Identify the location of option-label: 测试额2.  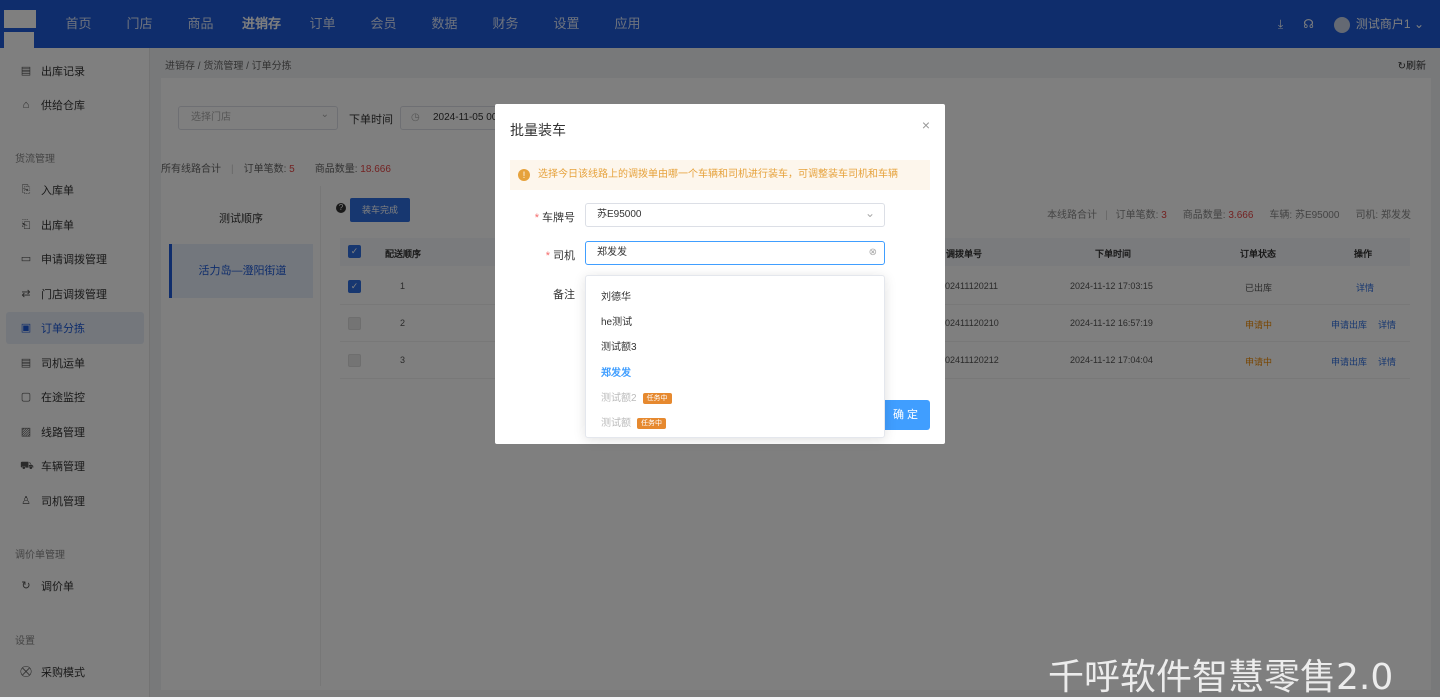
(619, 398).